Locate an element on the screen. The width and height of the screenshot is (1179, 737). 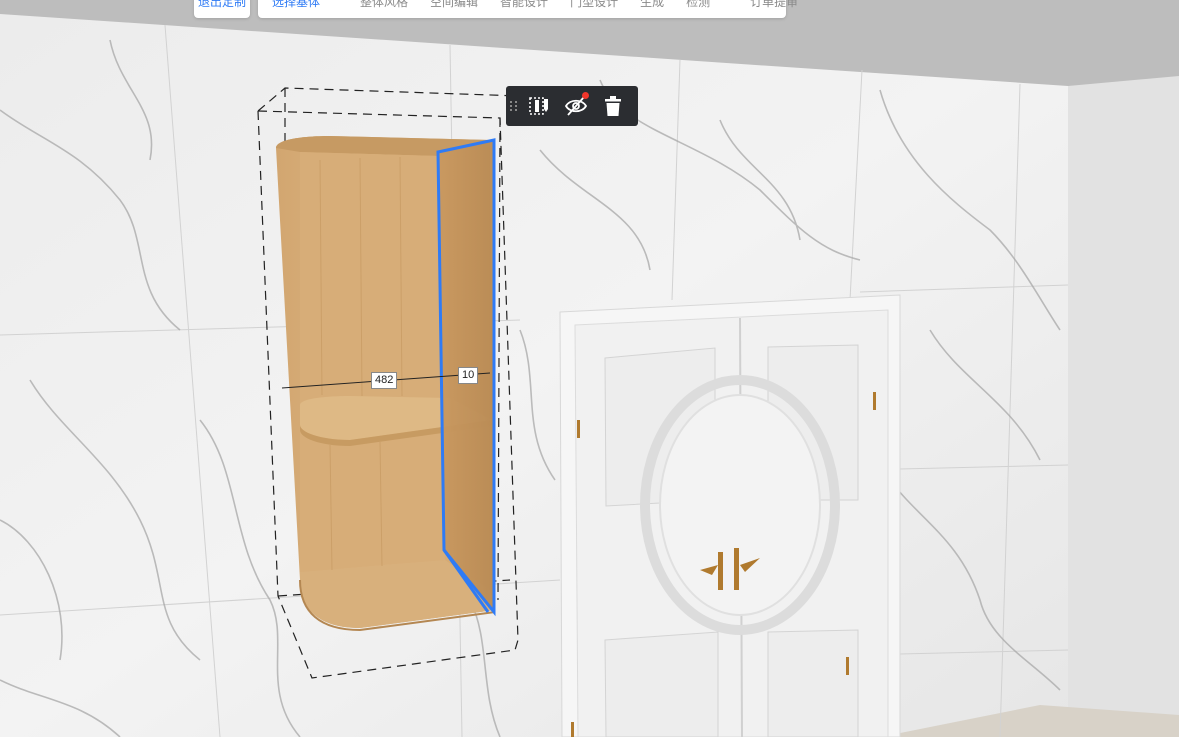
trash-icon is located at coordinates (612, 106).